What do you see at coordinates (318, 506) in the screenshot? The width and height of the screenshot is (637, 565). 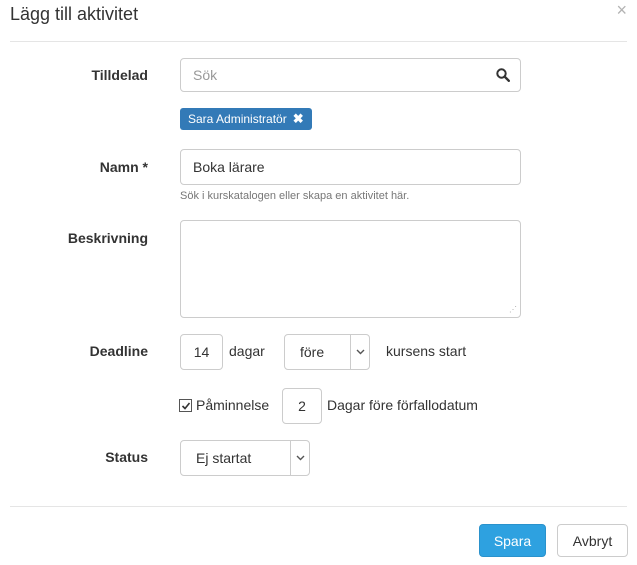 I see `footer-divider` at bounding box center [318, 506].